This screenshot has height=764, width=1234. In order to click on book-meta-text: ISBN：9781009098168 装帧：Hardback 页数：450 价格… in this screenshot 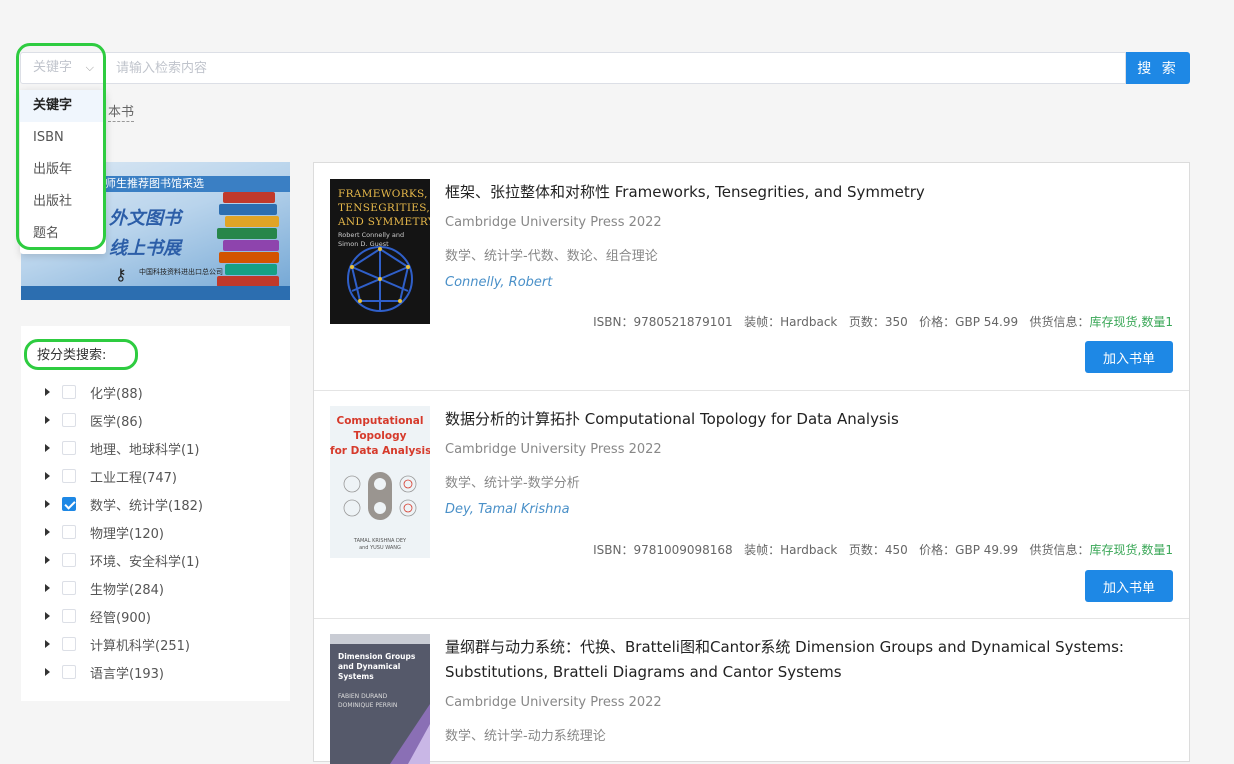, I will do `click(841, 550)`.